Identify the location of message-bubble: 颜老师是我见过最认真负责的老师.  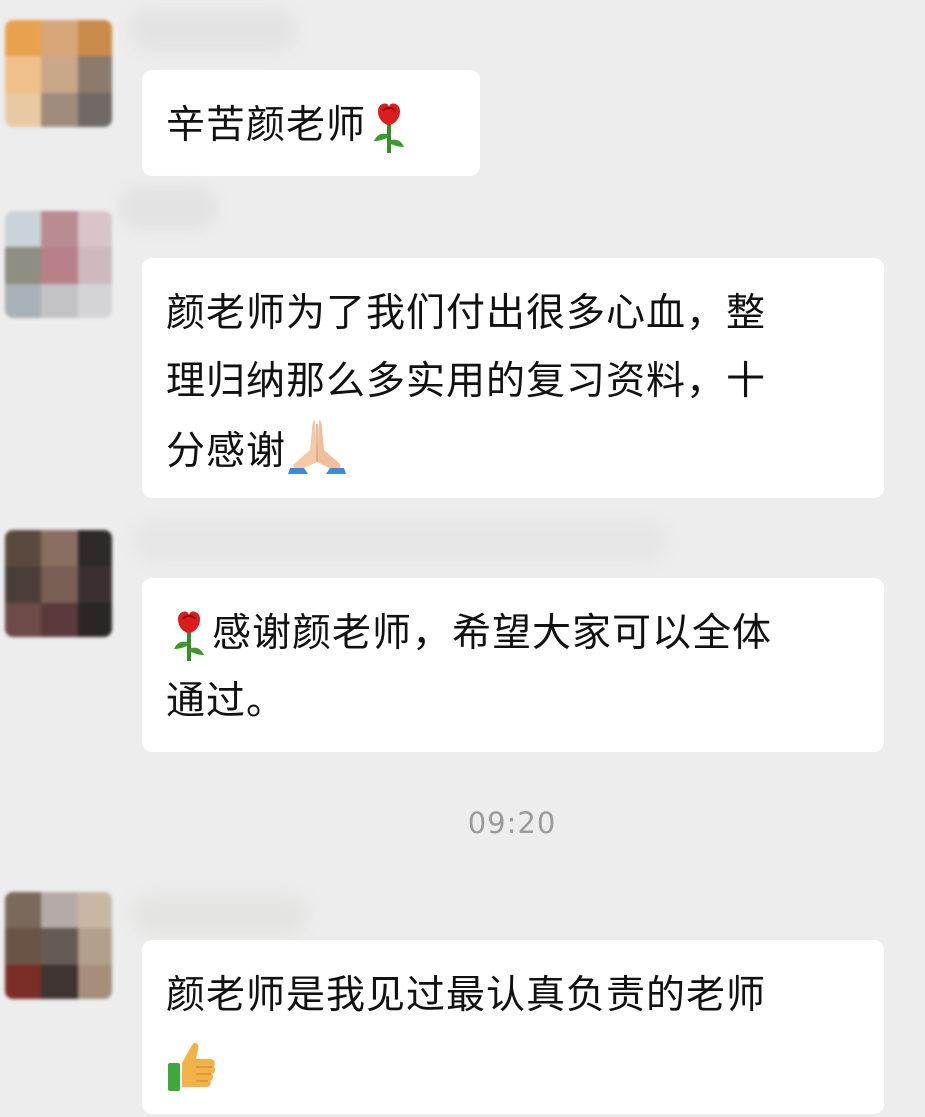
(513, 1027).